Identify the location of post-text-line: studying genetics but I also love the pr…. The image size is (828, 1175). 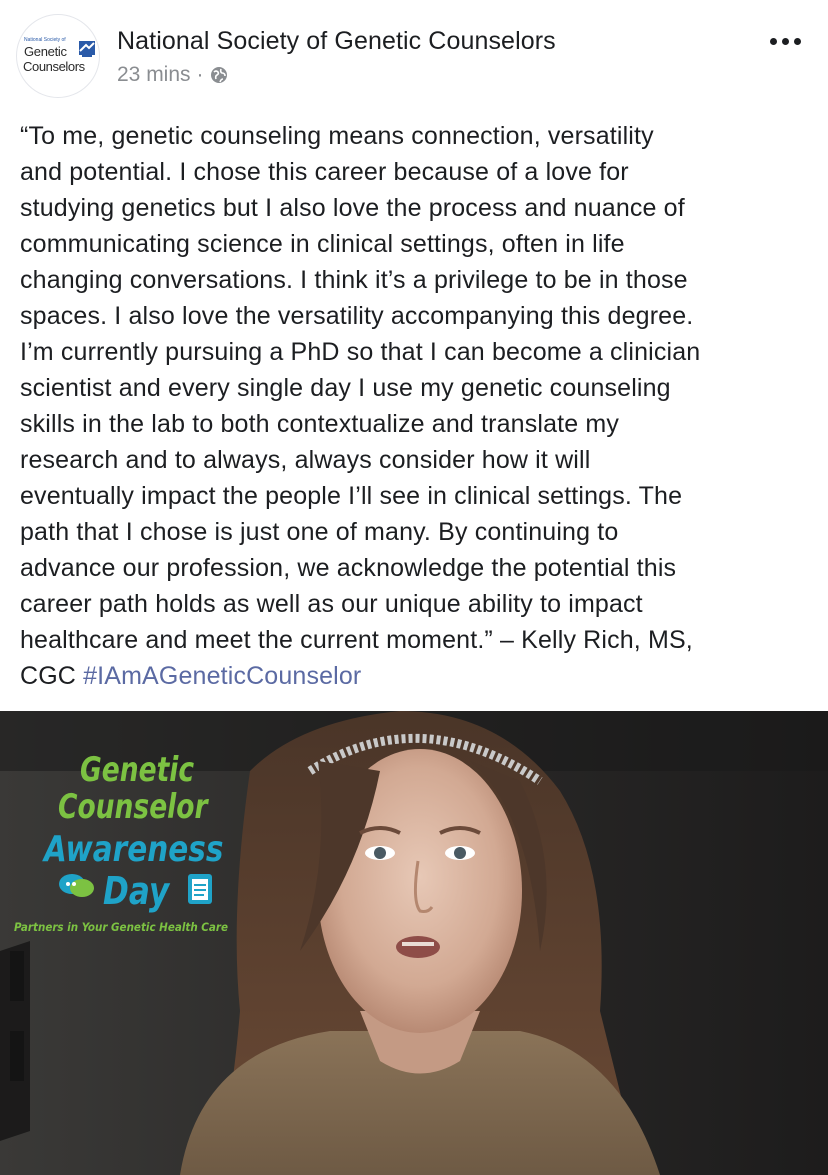
(352, 208).